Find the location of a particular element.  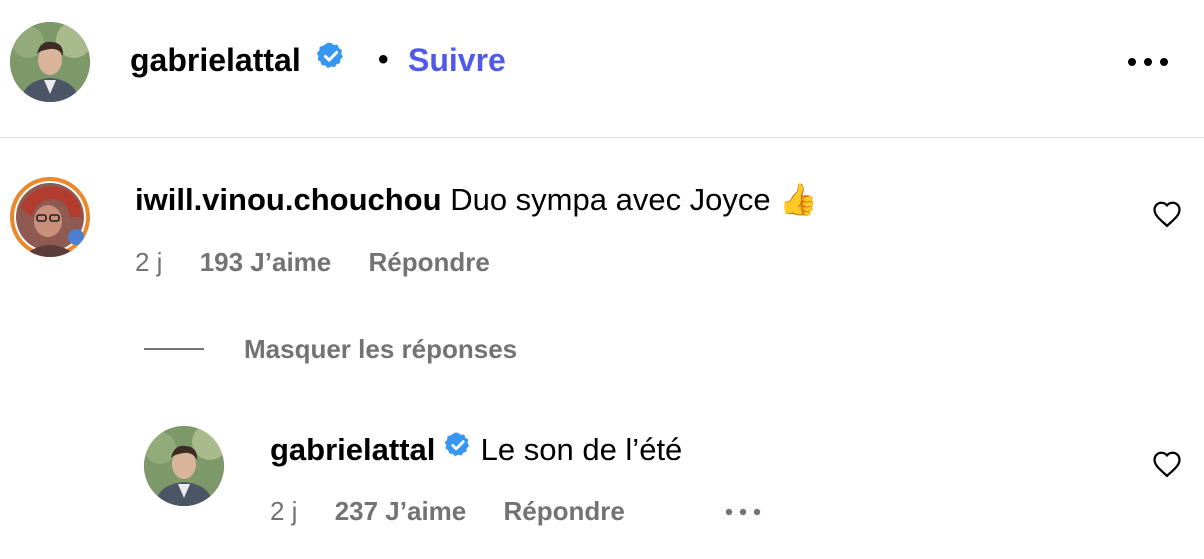

comment-time: 2 j is located at coordinates (149, 262).